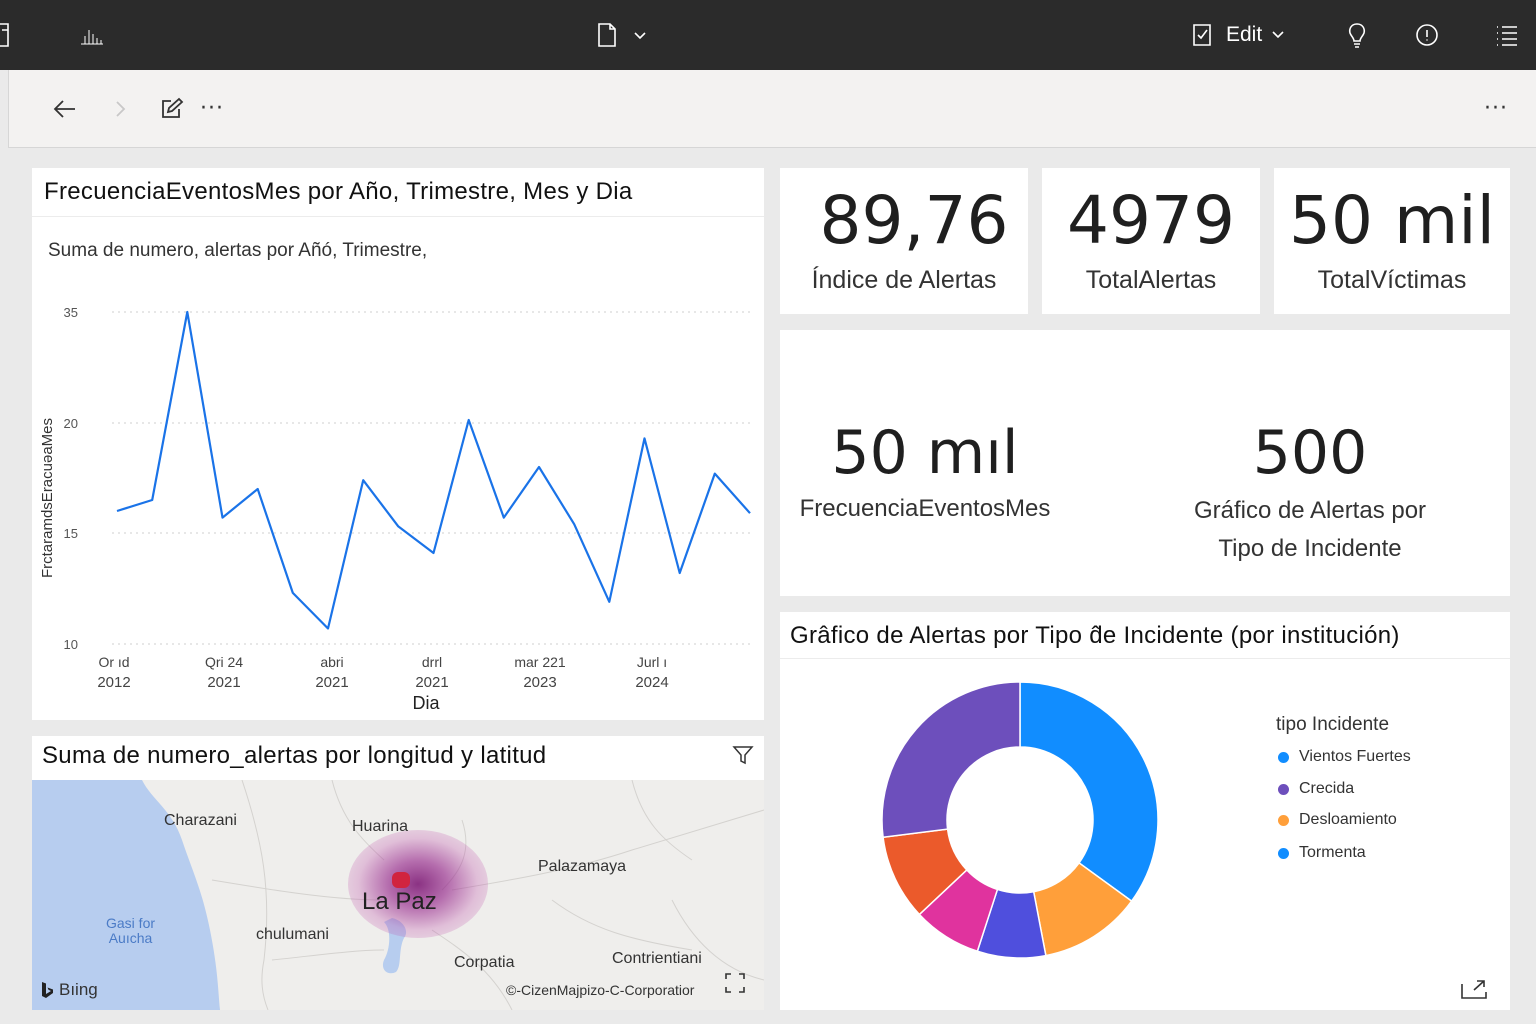 This screenshot has width=1536, height=1024. I want to click on bing-icon, so click(47, 990).